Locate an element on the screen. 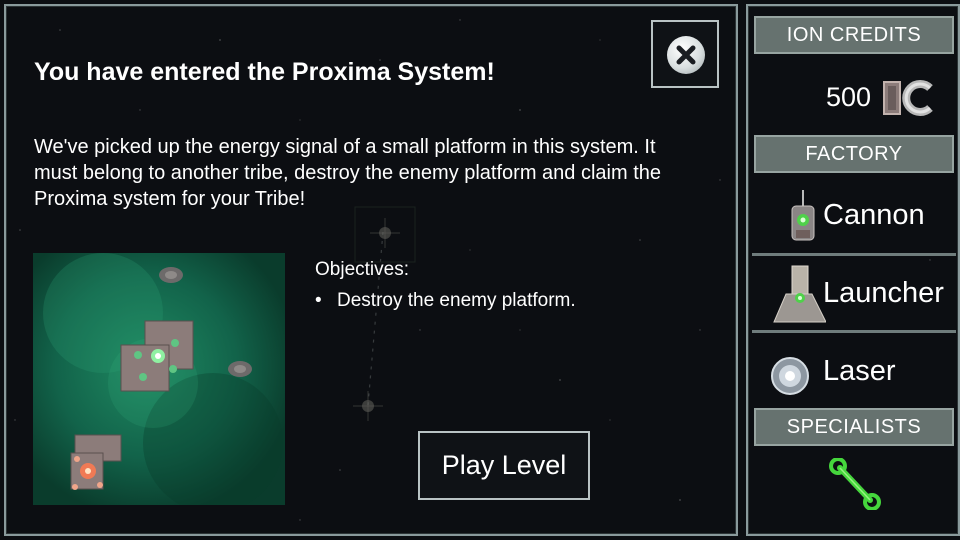  factory-item-launcher: Launcher is located at coordinates (854, 294).